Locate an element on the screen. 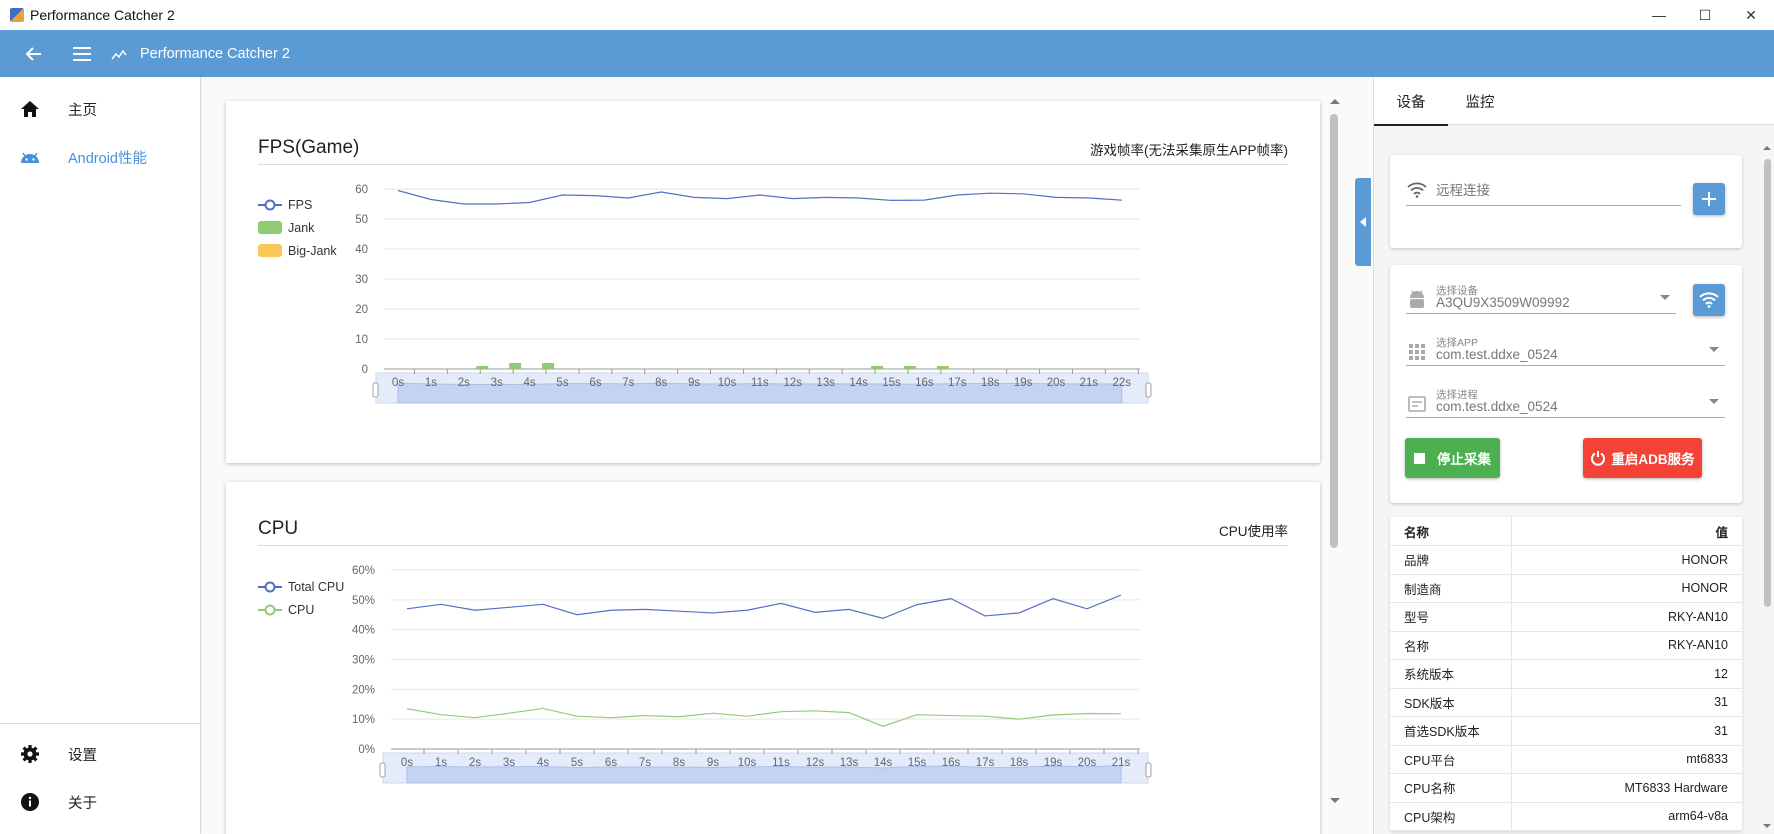  x-tick-label: 4s is located at coordinates (530, 383).